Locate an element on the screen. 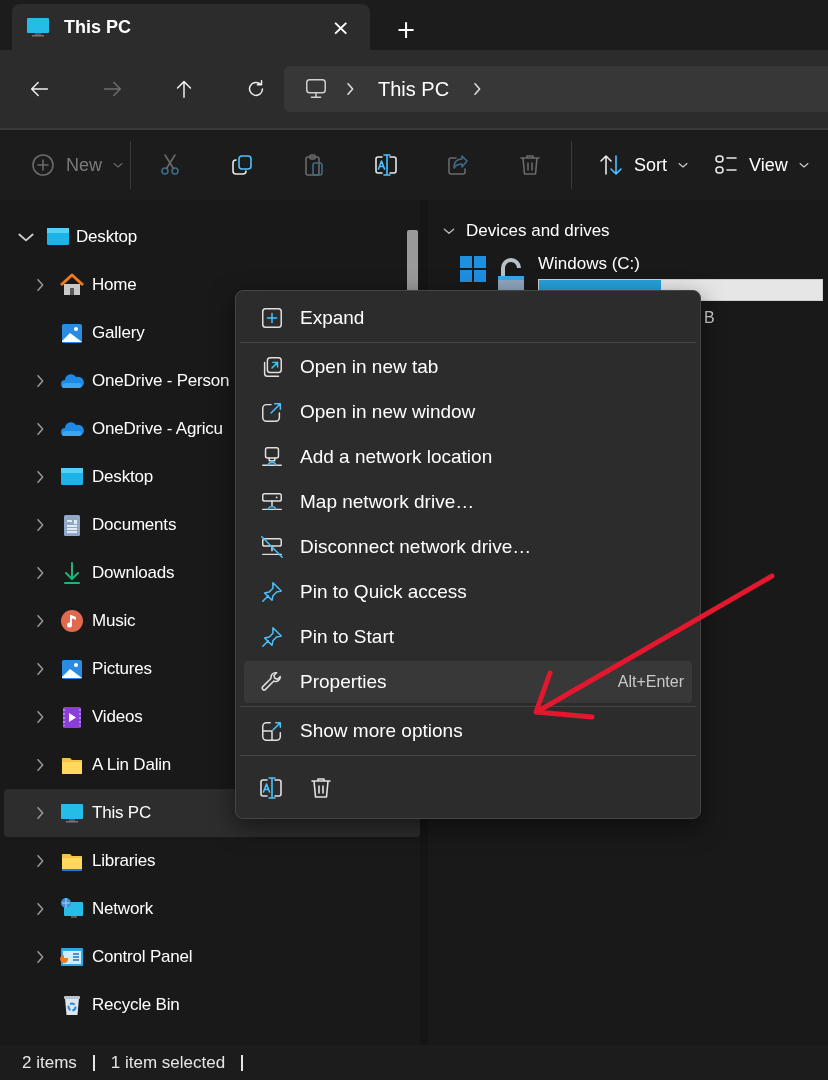 Image resolution: width=828 pixels, height=1080 pixels. menu-item: Pin to Start is located at coordinates (468, 637).